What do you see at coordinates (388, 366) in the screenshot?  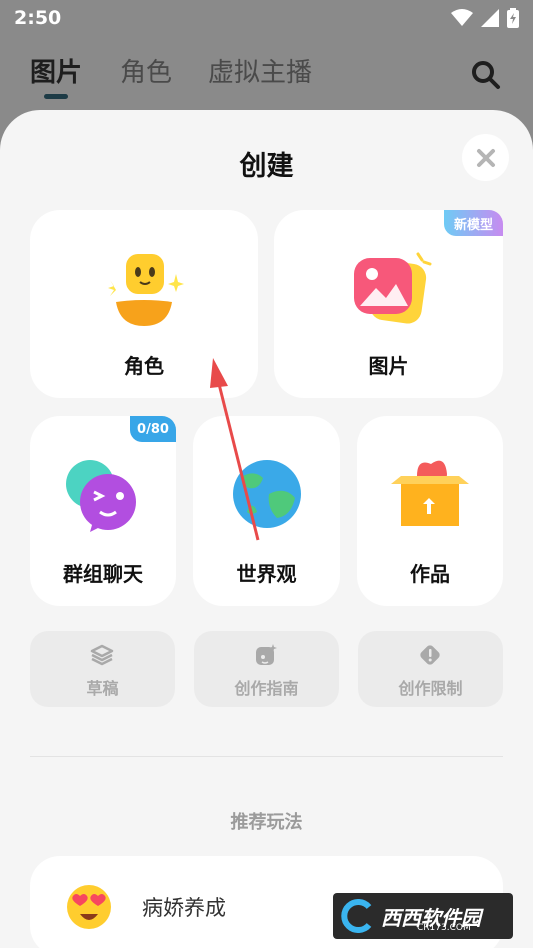 I see `image-label: 图片` at bounding box center [388, 366].